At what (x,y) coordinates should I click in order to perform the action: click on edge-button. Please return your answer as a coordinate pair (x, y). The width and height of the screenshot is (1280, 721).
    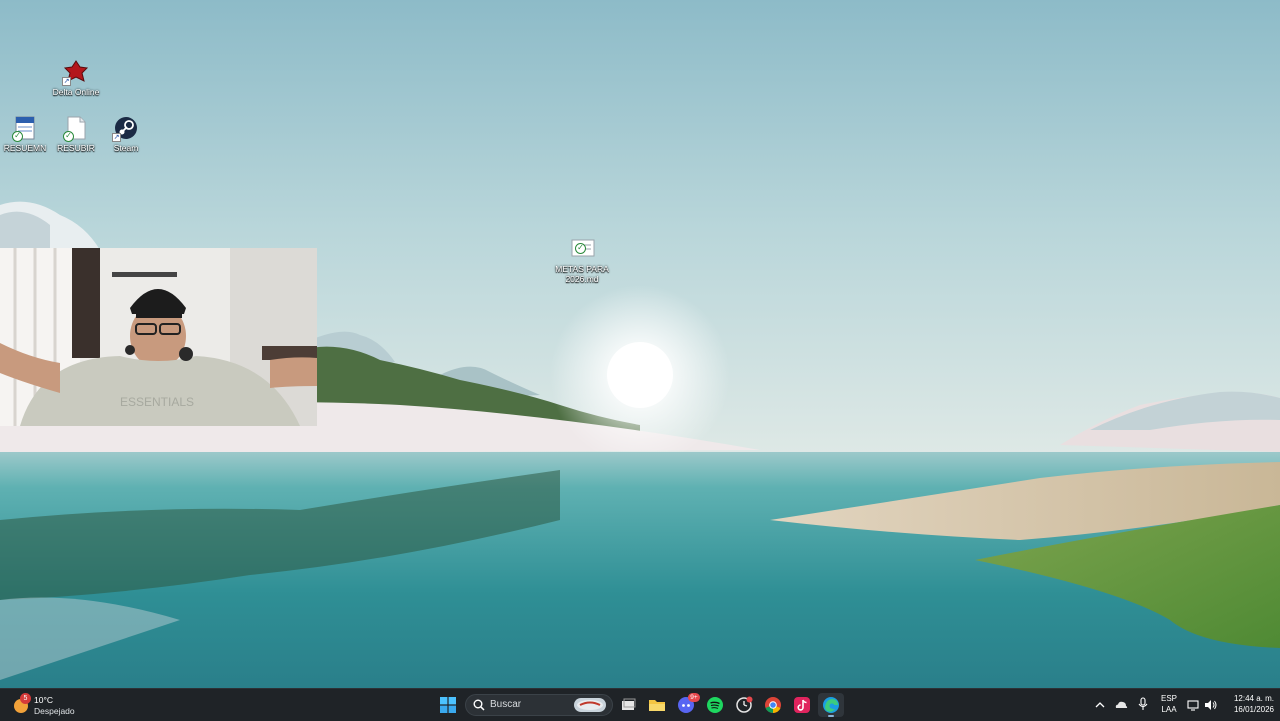
    Looking at the image, I should click on (831, 705).